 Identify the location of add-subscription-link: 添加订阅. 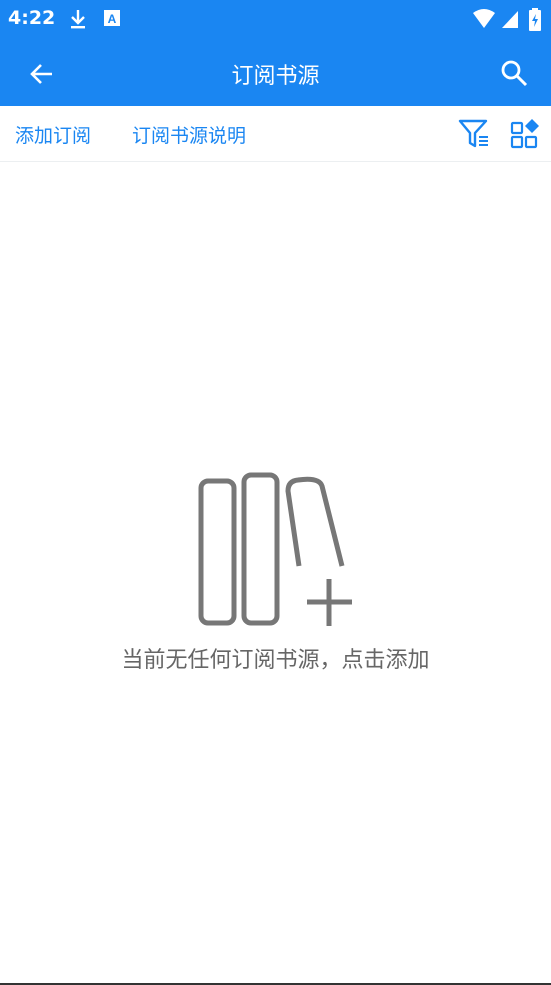
(53, 134).